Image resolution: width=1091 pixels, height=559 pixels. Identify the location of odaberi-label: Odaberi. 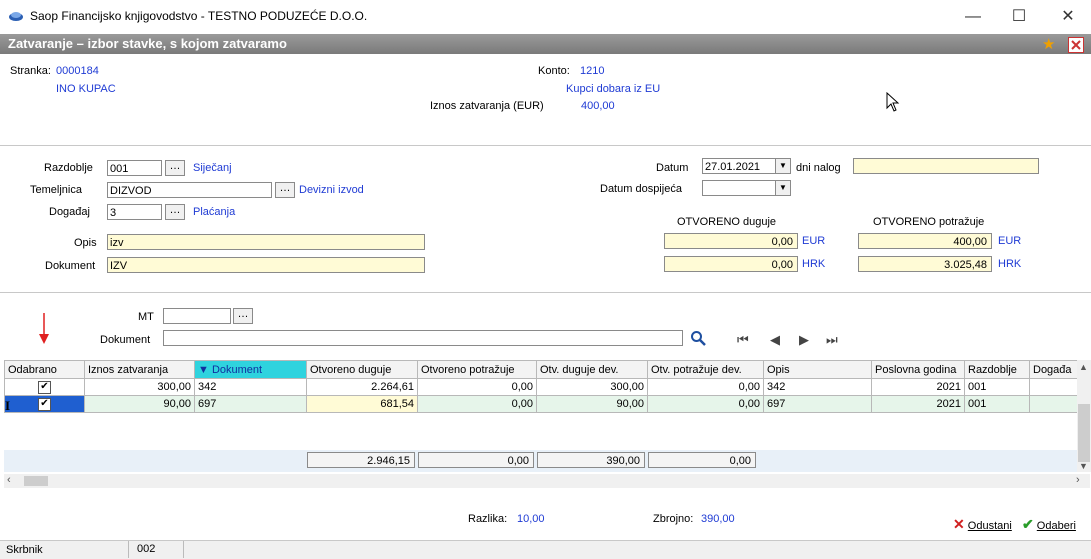
(1056, 526).